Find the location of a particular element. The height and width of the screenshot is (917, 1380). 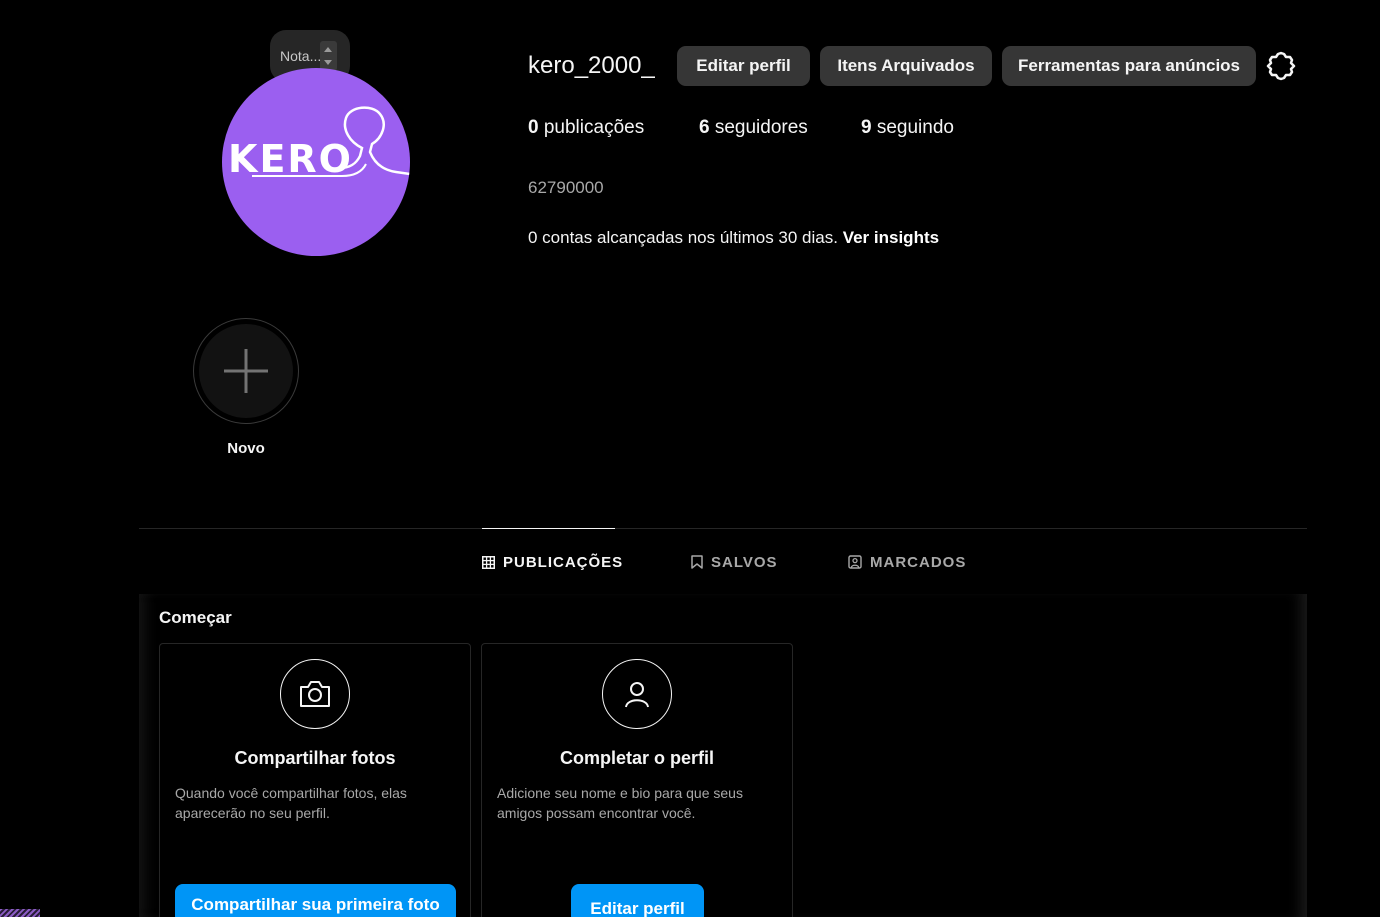

tab-posts: PUBLICAÇÕES is located at coordinates (552, 562).